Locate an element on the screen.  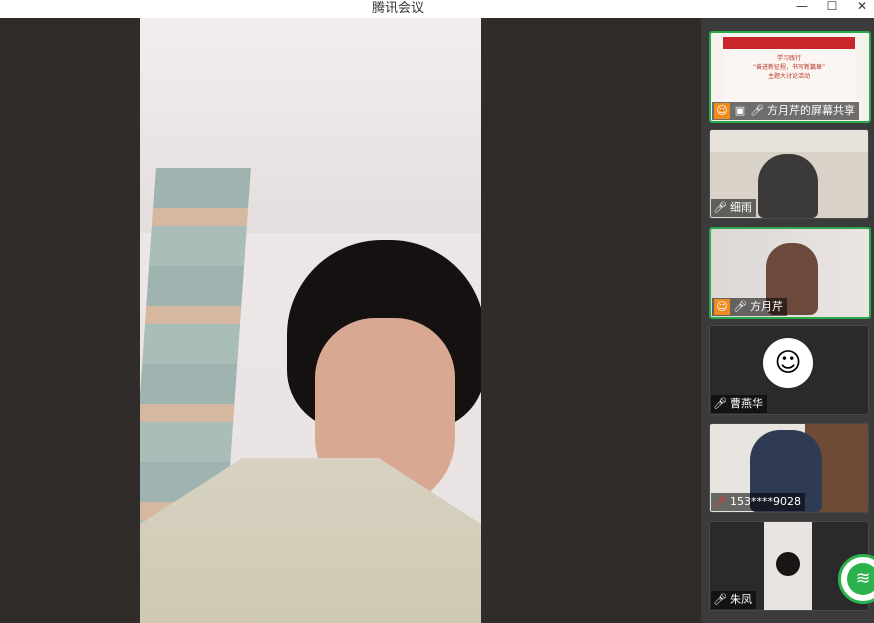
tile-name-bar: 🎤︎ 细雨 is located at coordinates (733, 208).